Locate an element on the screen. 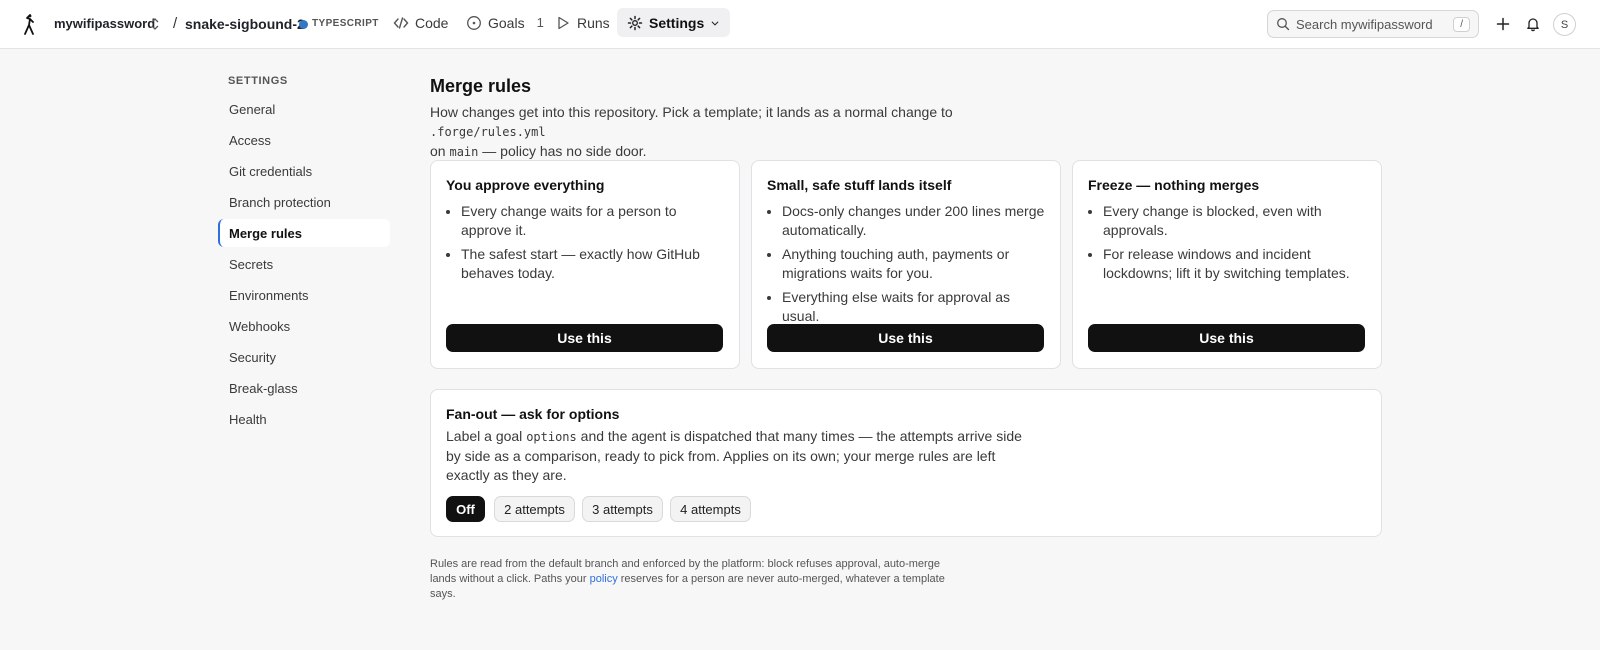  sidebar-item-webhooks: Webhooks is located at coordinates (304, 326).